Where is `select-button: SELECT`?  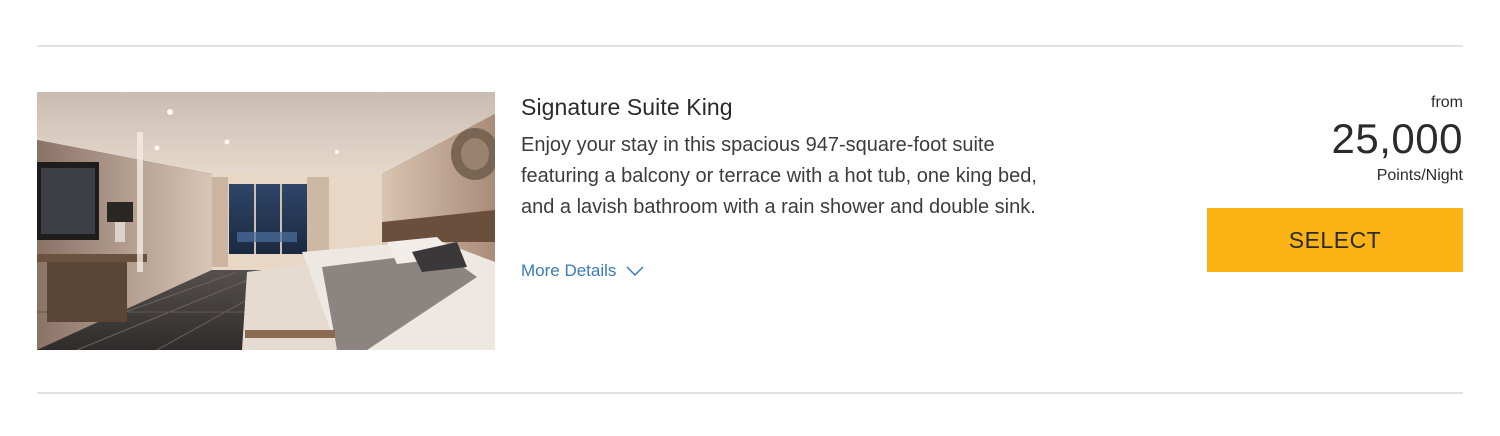 select-button: SELECT is located at coordinates (1335, 240).